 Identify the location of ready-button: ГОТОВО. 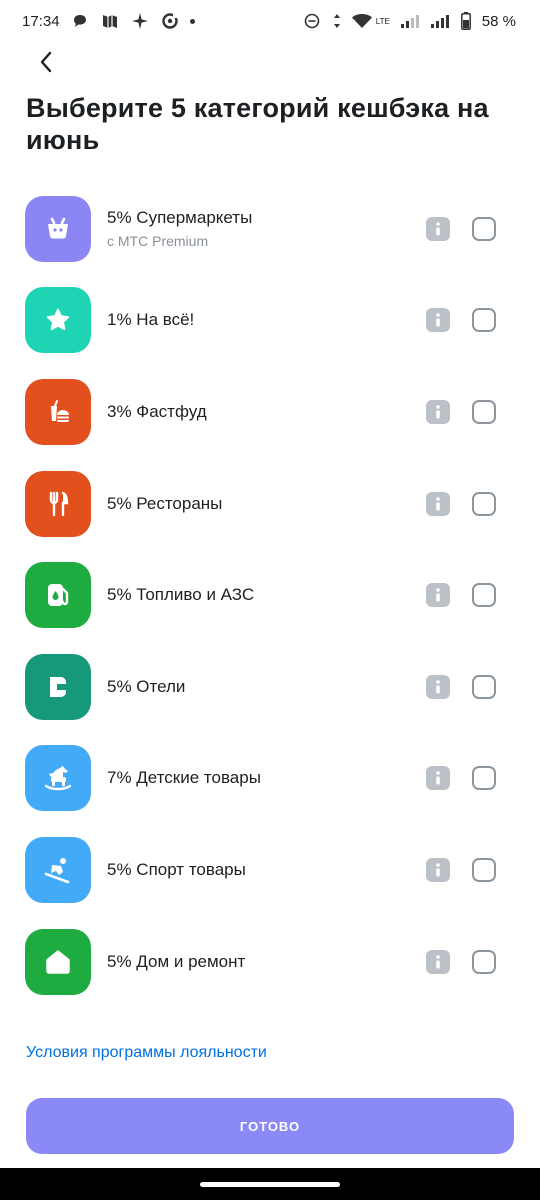
(270, 1126).